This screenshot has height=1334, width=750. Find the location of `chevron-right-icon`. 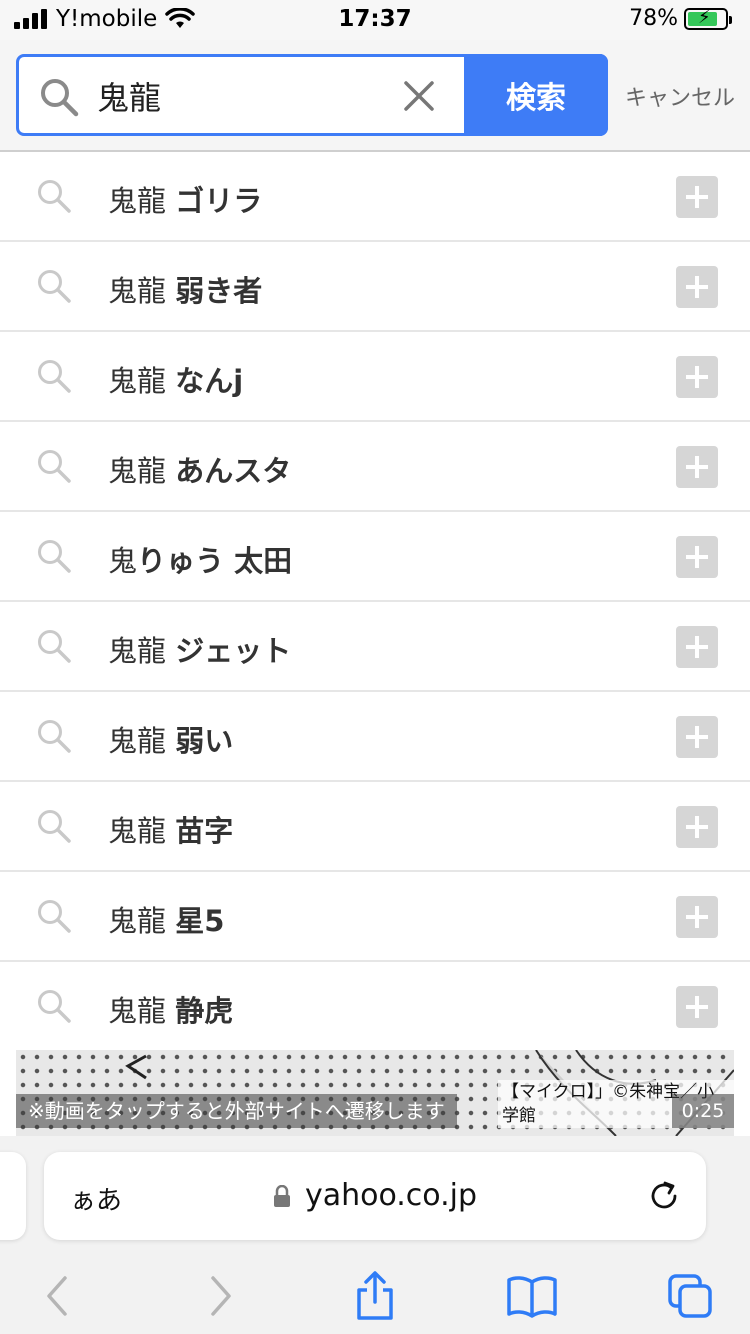

chevron-right-icon is located at coordinates (221, 1296).